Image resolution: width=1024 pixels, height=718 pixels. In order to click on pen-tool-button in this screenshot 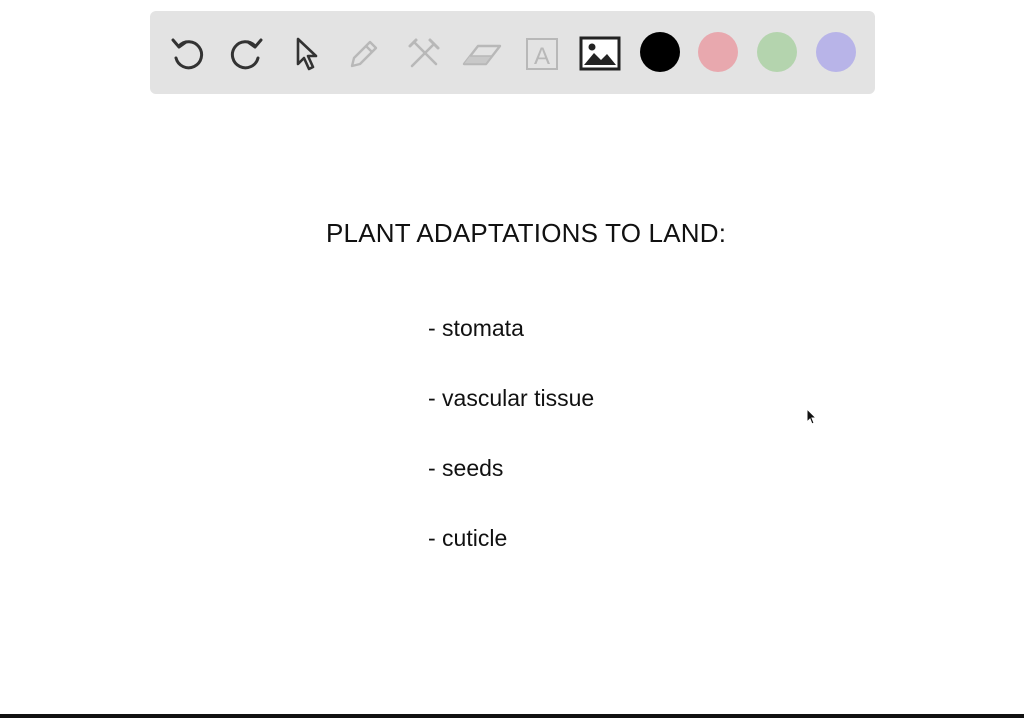, I will do `click(364, 54)`.